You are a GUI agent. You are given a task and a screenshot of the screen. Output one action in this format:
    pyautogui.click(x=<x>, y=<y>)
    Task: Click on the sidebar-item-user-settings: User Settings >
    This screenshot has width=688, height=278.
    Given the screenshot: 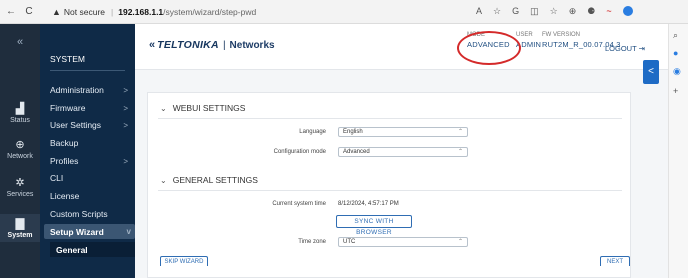 What is the action you would take?
    pyautogui.click(x=91, y=125)
    